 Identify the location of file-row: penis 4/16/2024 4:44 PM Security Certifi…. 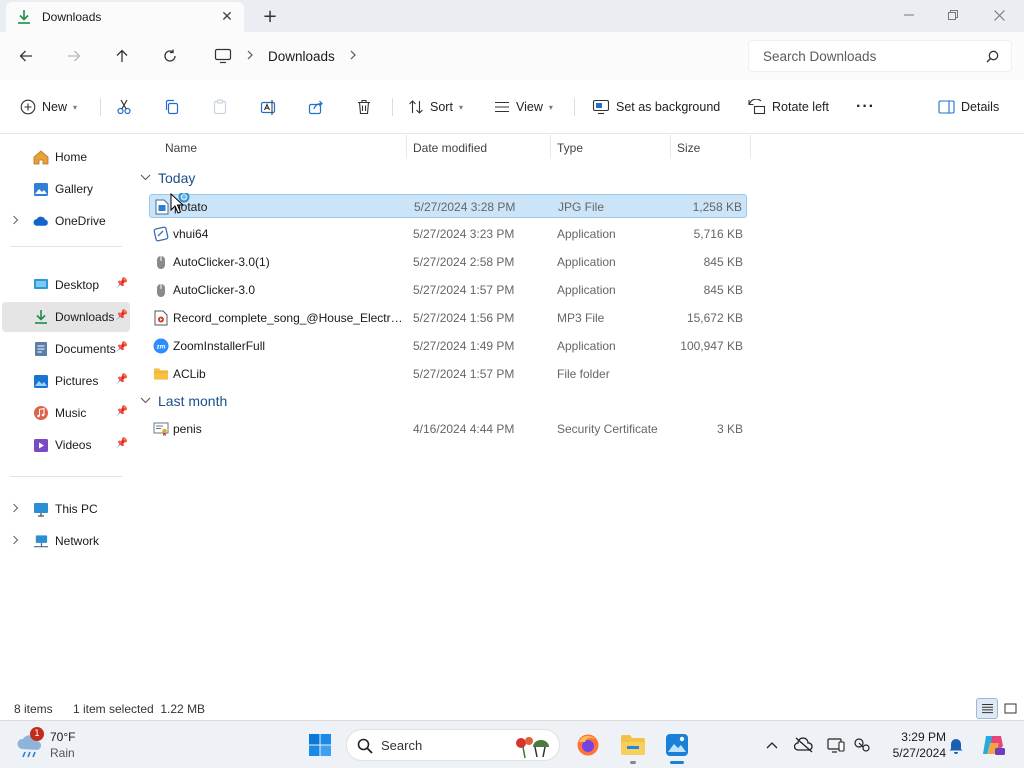
(448, 429).